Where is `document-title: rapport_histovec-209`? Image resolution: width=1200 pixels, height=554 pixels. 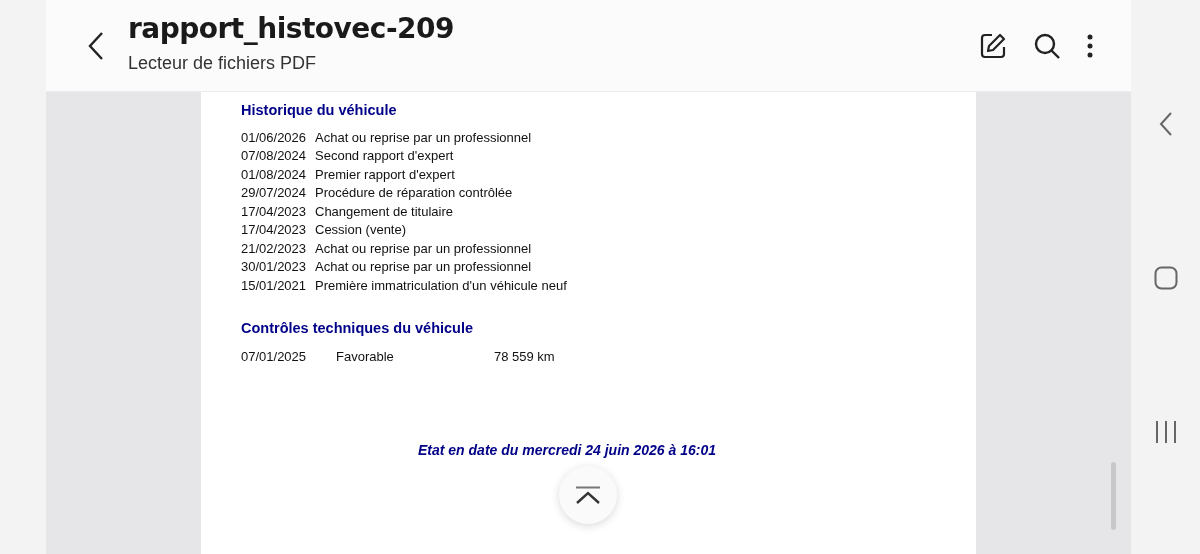 document-title: rapport_histovec-209 is located at coordinates (291, 29).